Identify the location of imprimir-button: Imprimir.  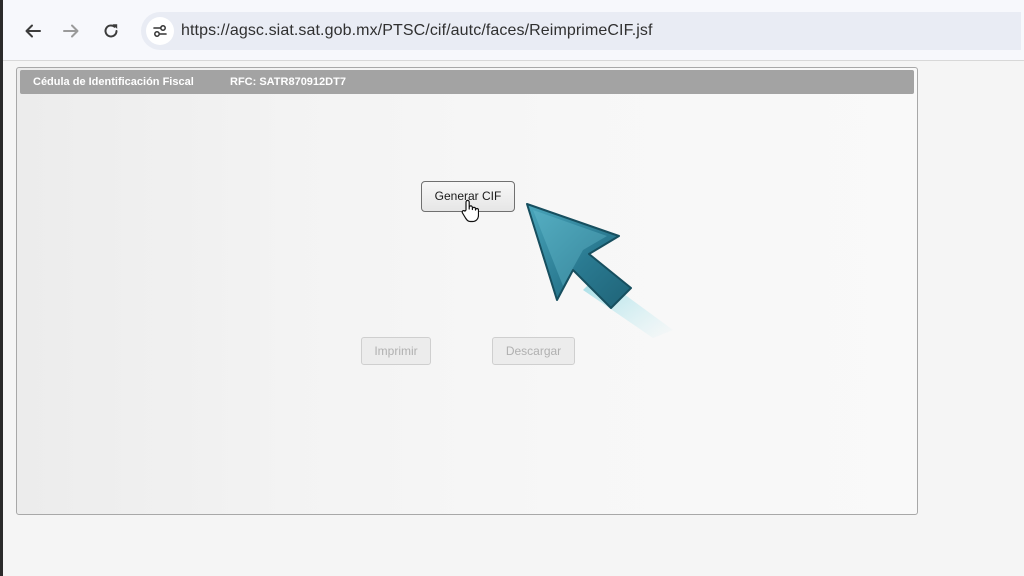
(396, 351).